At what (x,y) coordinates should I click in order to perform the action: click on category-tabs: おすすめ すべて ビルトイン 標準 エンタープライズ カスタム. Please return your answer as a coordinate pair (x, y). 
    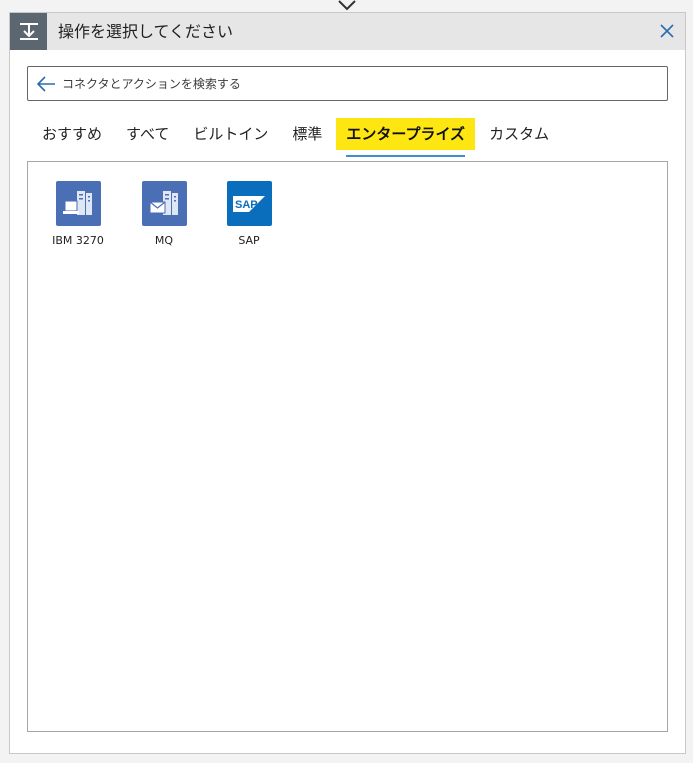
    Looking at the image, I should click on (297, 138).